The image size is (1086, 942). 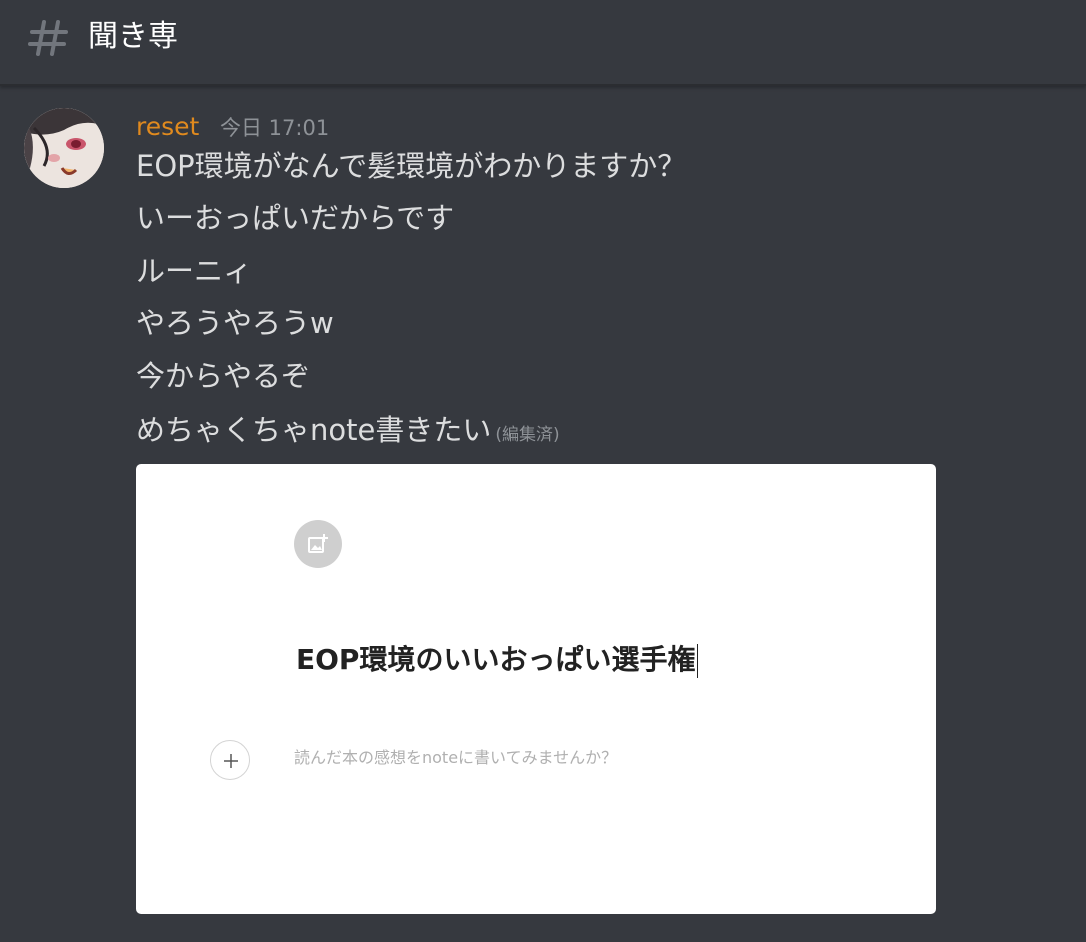 I want to click on edited-label: (編集済), so click(x=527, y=435).